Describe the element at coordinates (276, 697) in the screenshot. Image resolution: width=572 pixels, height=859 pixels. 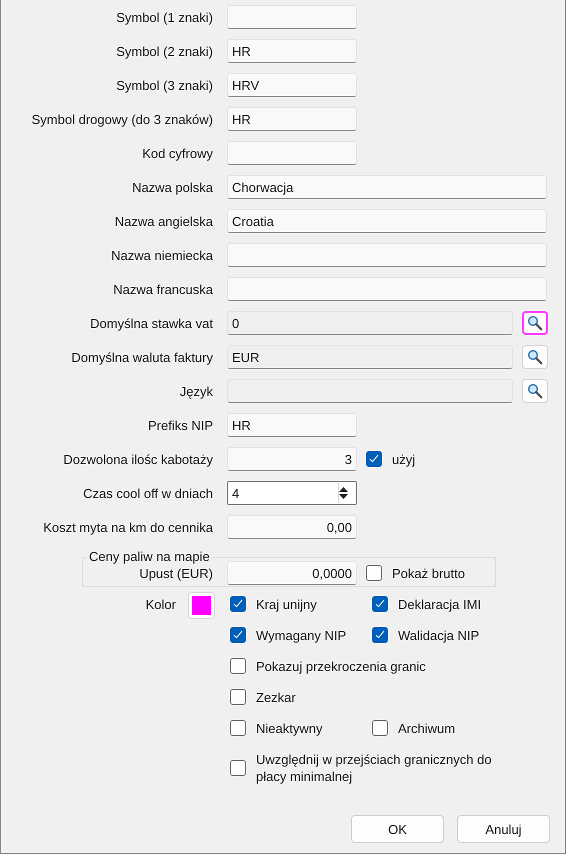
I see `checkbox-label: Zezkar` at that location.